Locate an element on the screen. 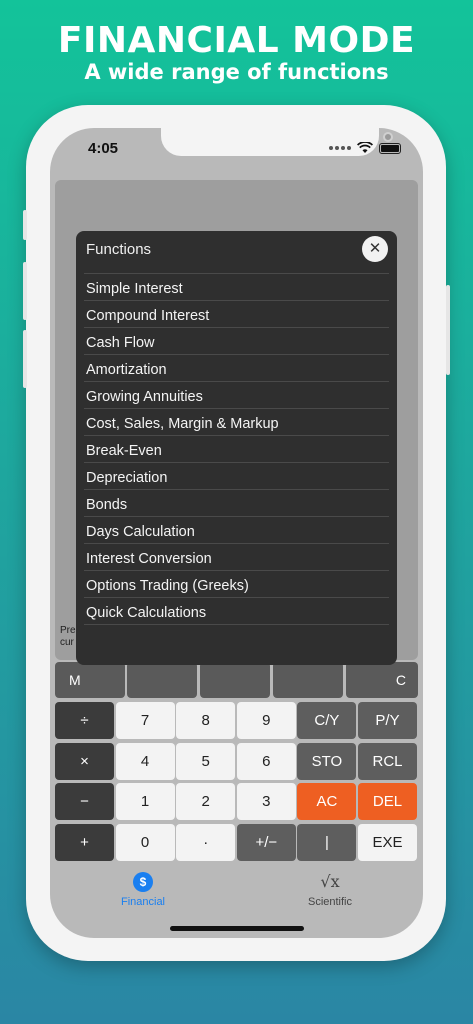 The height and width of the screenshot is (1024, 473). key: · is located at coordinates (206, 842).